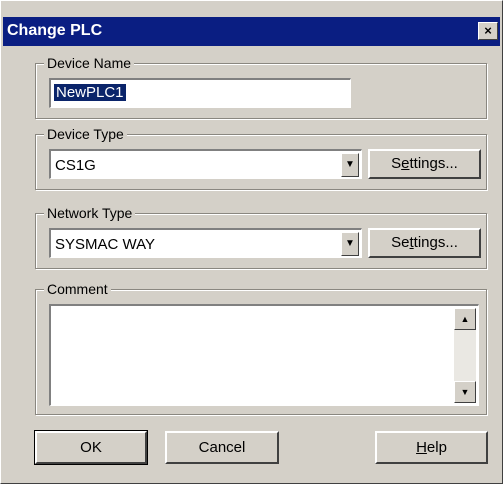 The width and height of the screenshot is (503, 484). I want to click on ok-label: OK, so click(91, 447).